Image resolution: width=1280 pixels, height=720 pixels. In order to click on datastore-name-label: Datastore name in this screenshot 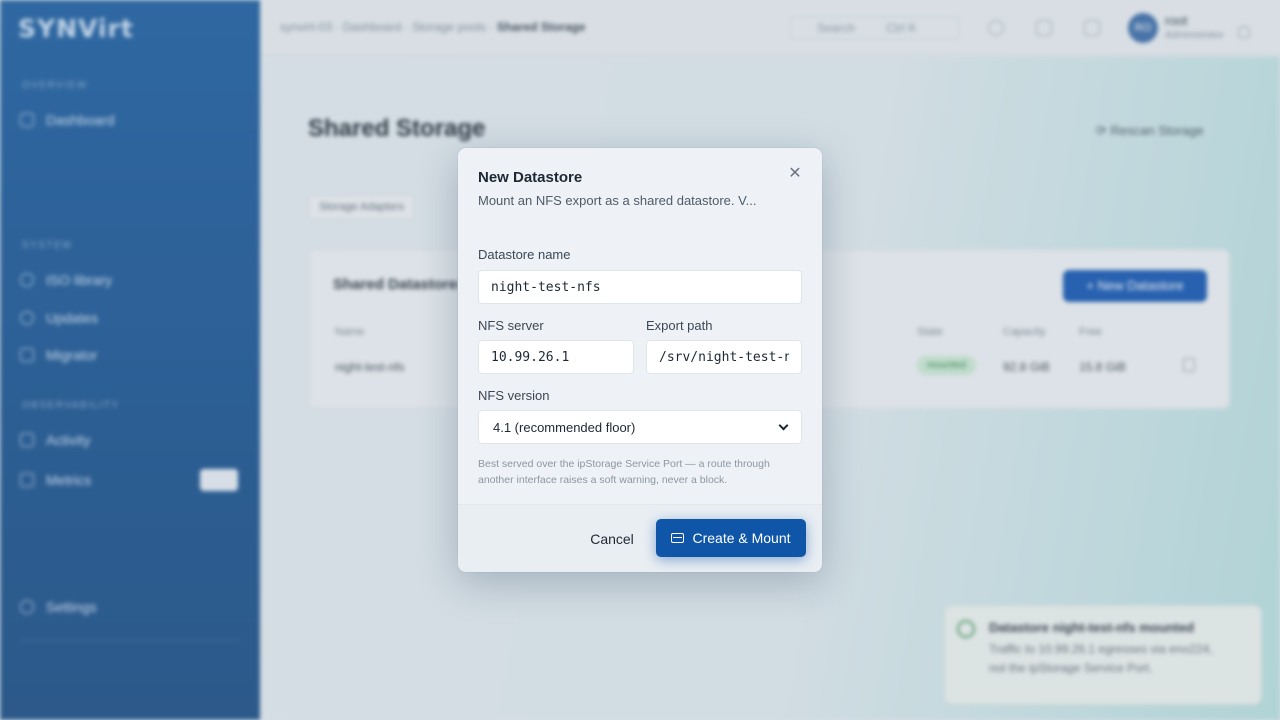, I will do `click(524, 254)`.